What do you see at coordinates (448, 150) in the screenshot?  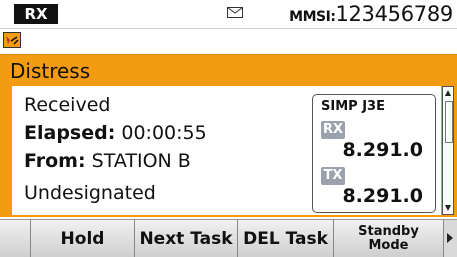 I see `scrollbar` at bounding box center [448, 150].